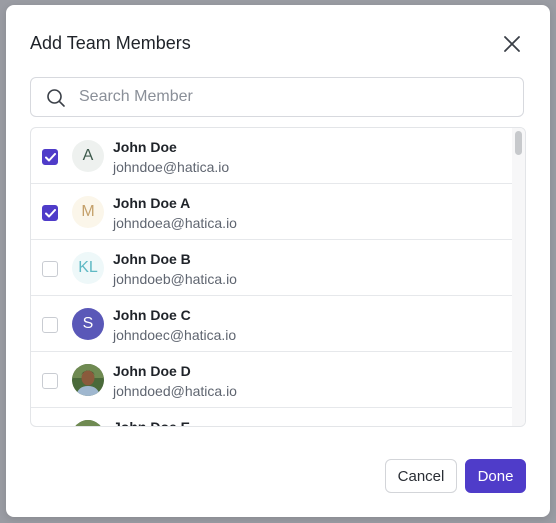 This screenshot has height=523, width=556. I want to click on avatar: S, so click(88, 324).